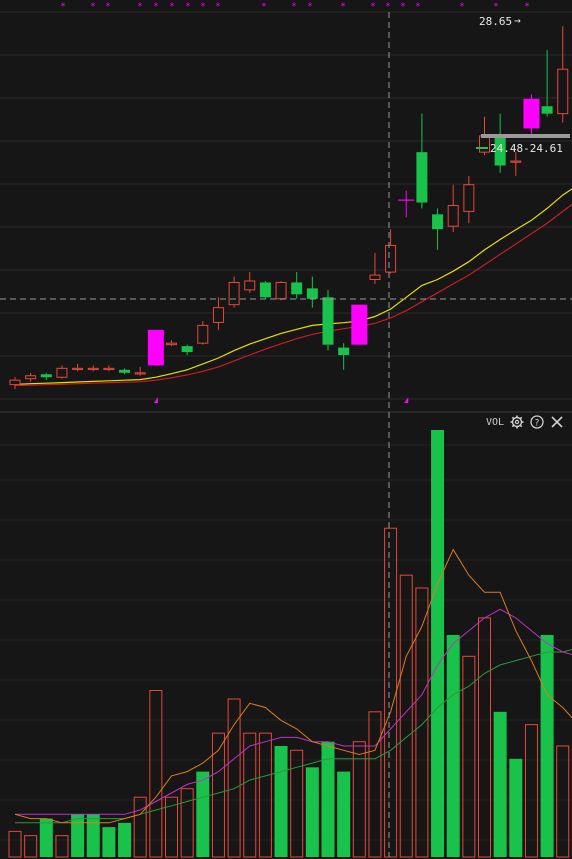  I want to click on range-price-label: 24.48-24.61, so click(526, 148).